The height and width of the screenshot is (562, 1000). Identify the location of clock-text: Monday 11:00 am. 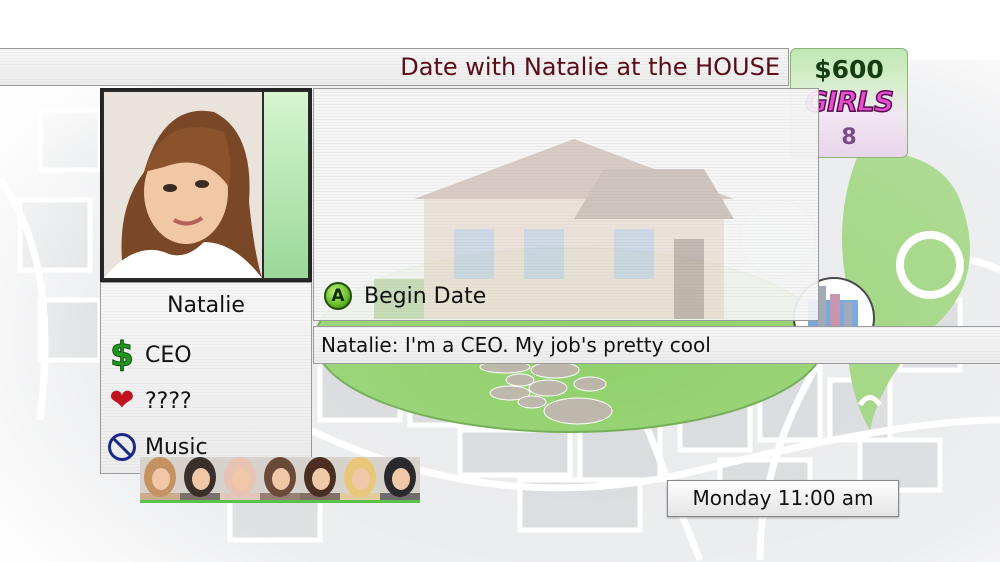
(783, 498).